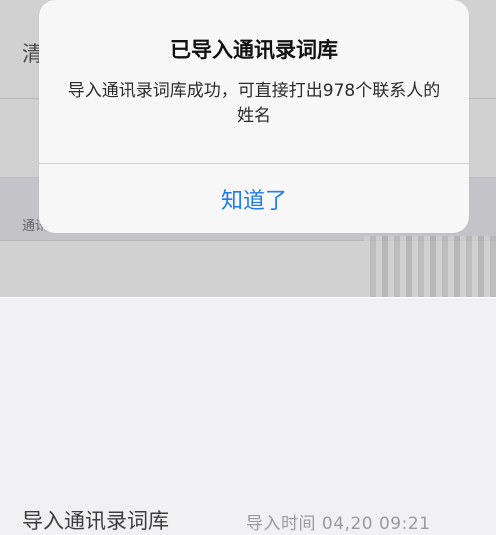 Image resolution: width=496 pixels, height=535 pixels. Describe the element at coordinates (254, 50) in the screenshot. I see `alert-title: 已导入通讯录词库` at that location.